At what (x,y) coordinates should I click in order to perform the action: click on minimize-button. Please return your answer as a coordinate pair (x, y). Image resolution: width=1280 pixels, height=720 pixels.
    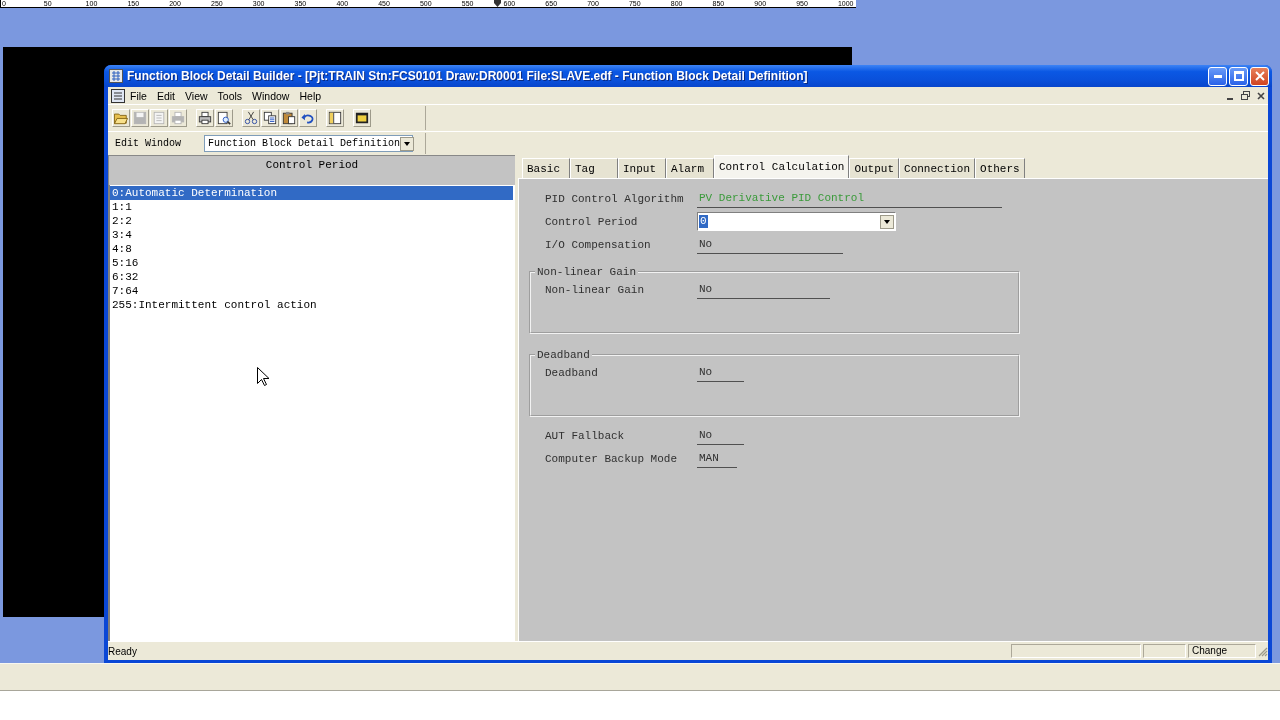
    Looking at the image, I should click on (1217, 76).